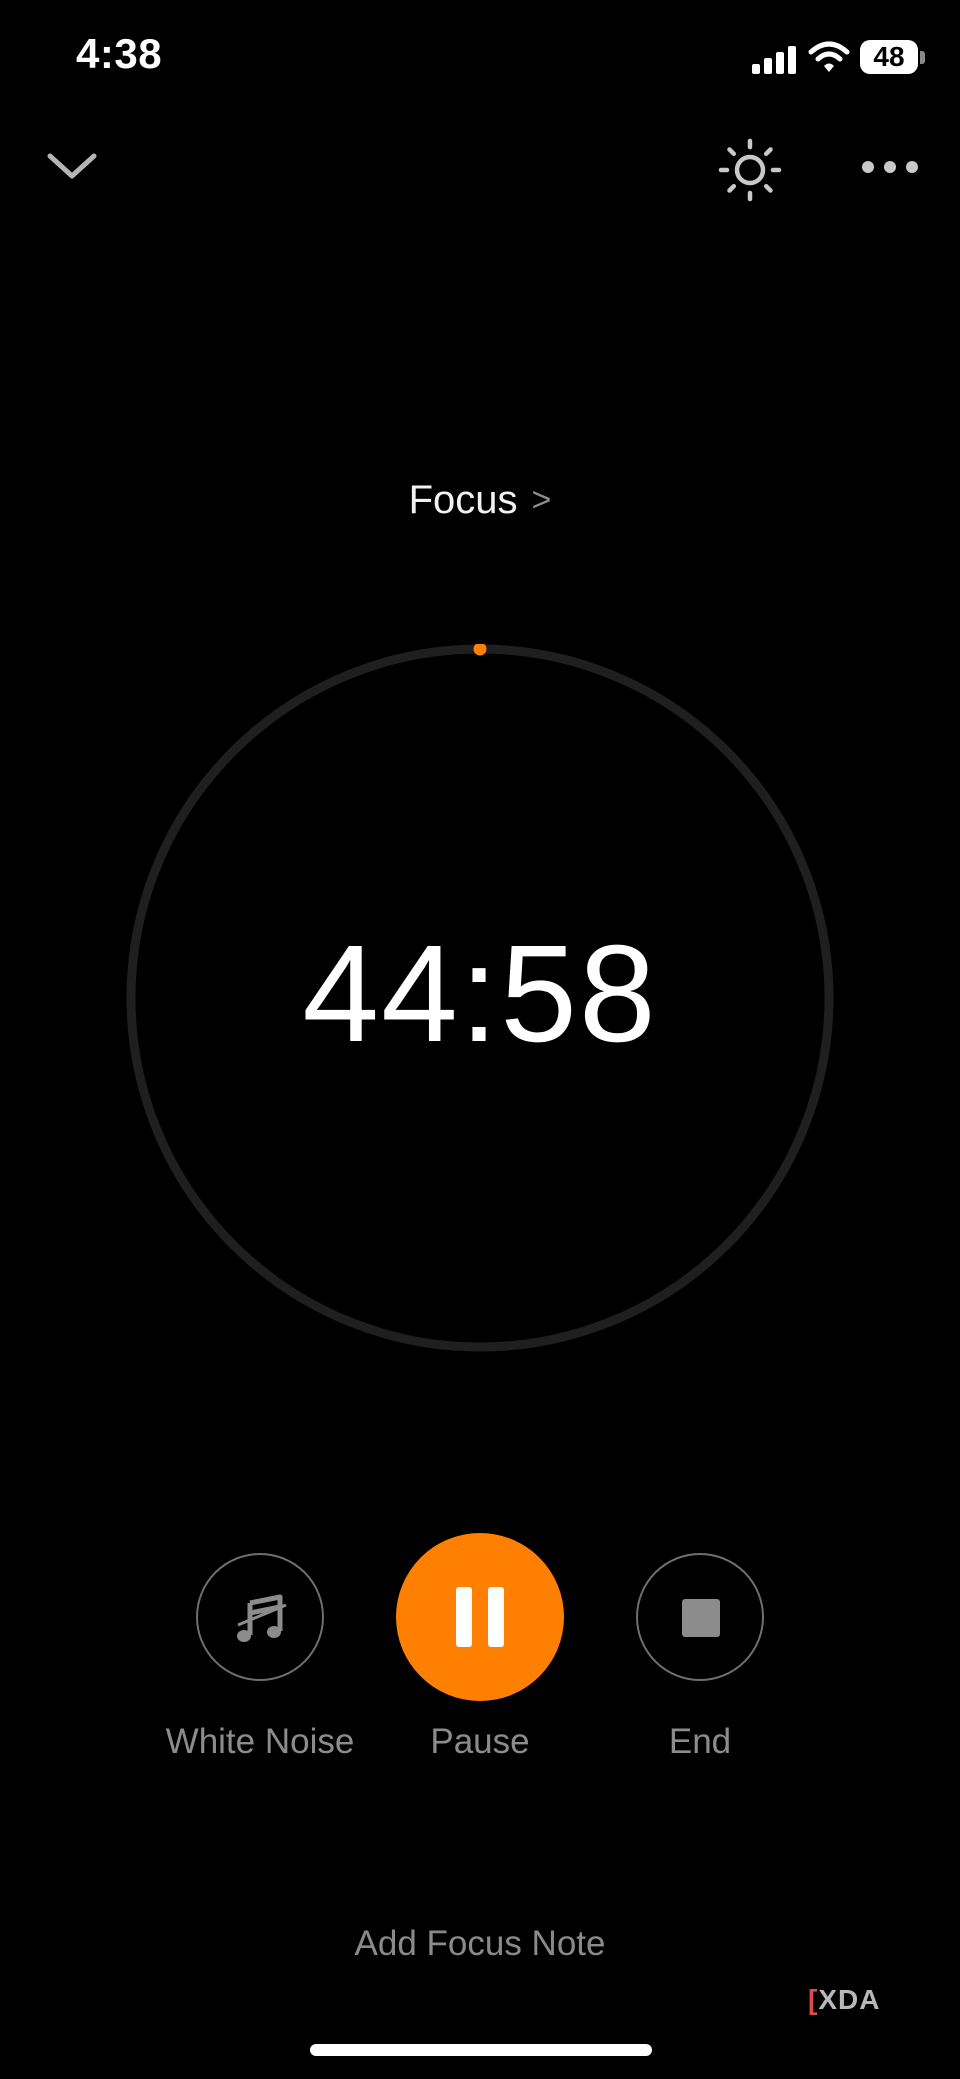 This screenshot has height=2079, width=960. I want to click on battery-icon: 48, so click(889, 57).